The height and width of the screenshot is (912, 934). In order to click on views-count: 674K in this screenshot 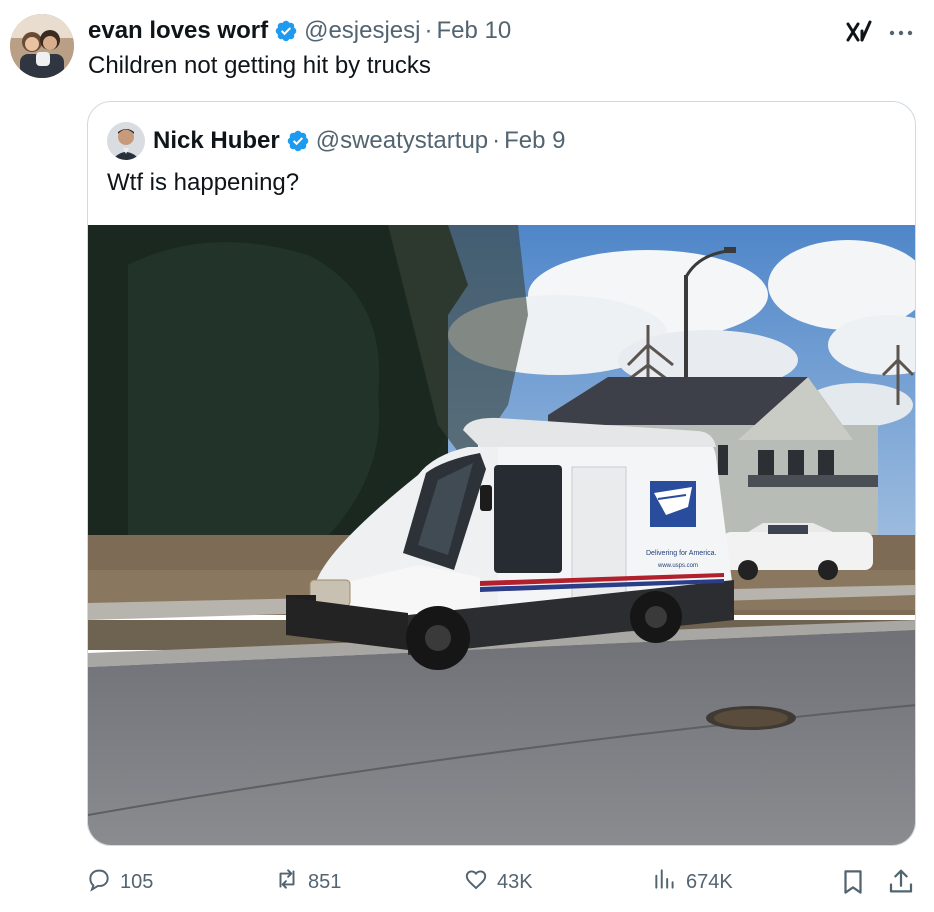, I will do `click(709, 881)`.